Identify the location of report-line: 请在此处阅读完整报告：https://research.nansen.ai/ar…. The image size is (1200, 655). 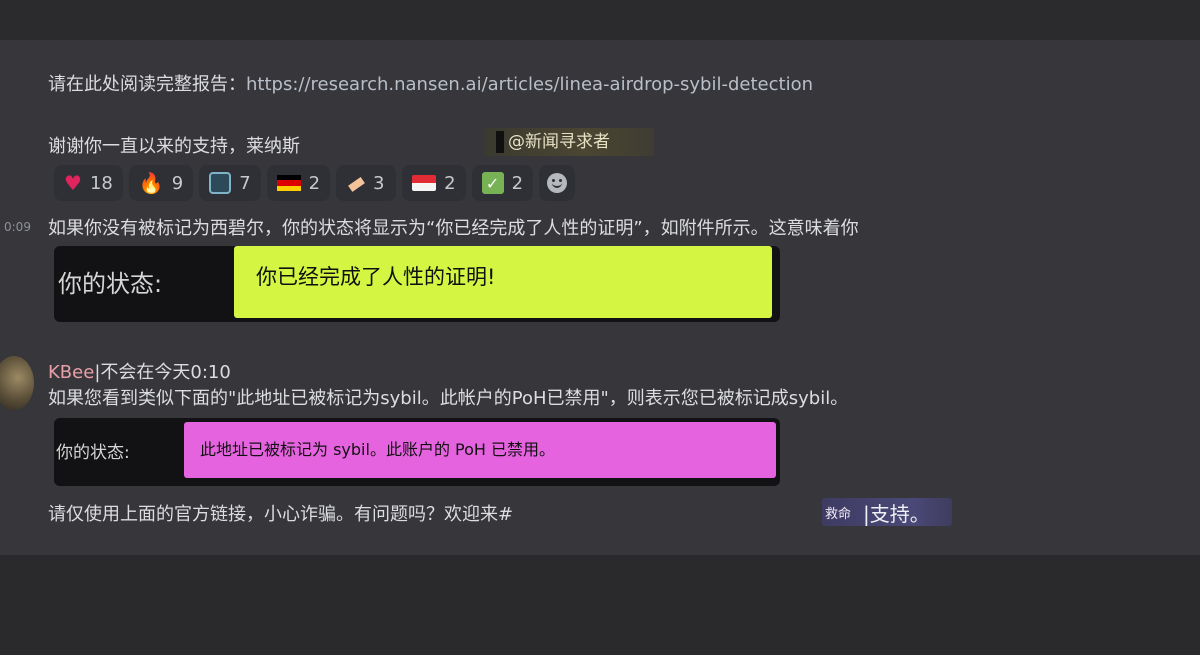
(430, 83).